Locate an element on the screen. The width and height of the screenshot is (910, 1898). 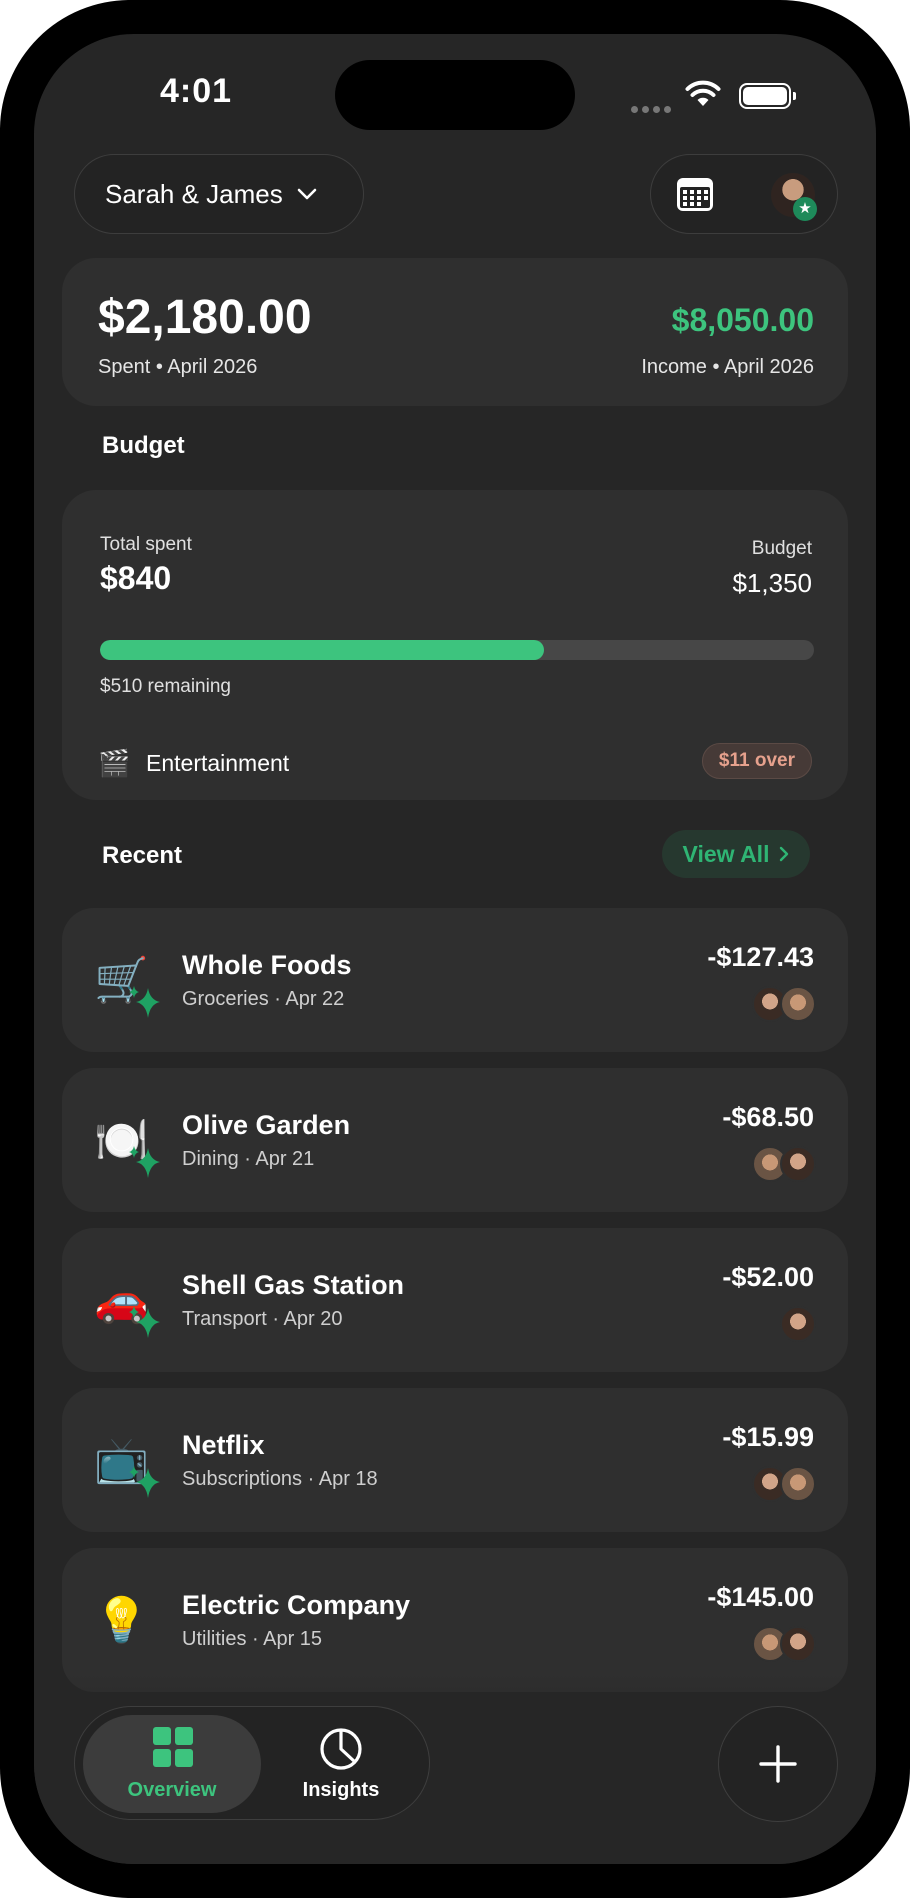
add-transaction-button is located at coordinates (778, 1764).